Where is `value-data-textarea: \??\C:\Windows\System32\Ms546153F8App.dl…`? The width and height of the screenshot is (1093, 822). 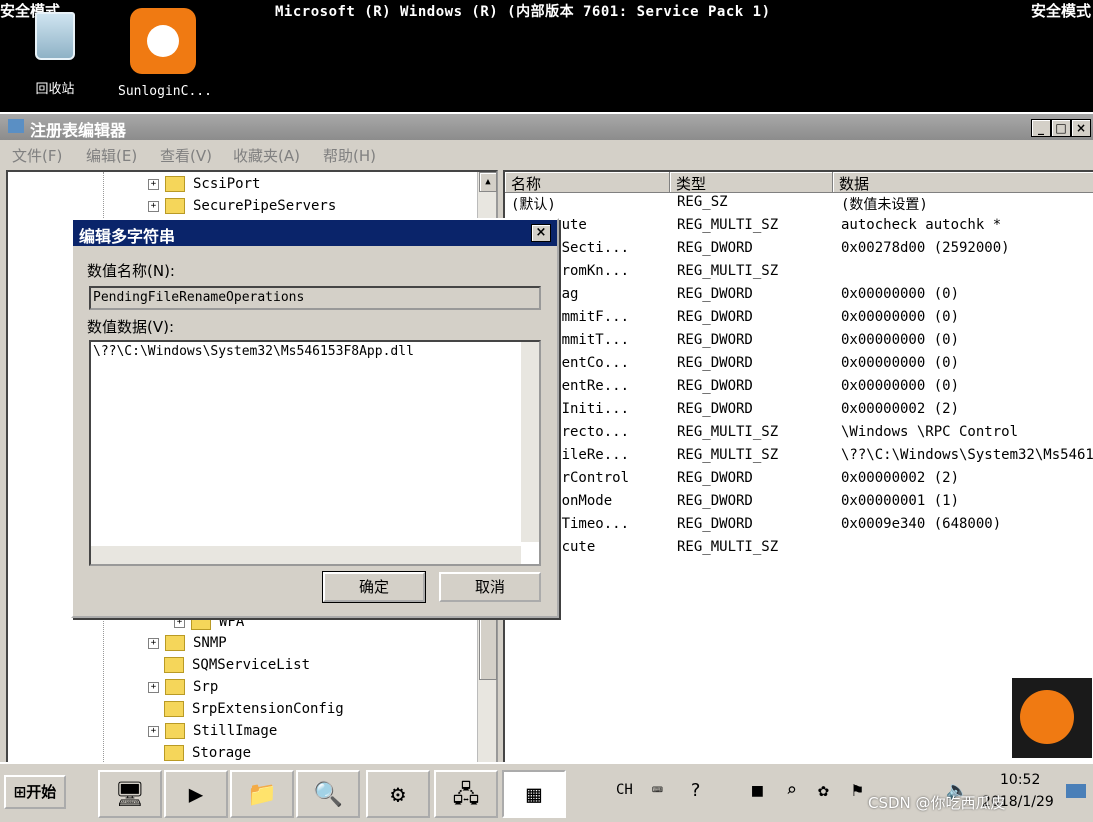 value-data-textarea: \??\C:\Windows\System32\Ms546153F8App.dl… is located at coordinates (315, 453).